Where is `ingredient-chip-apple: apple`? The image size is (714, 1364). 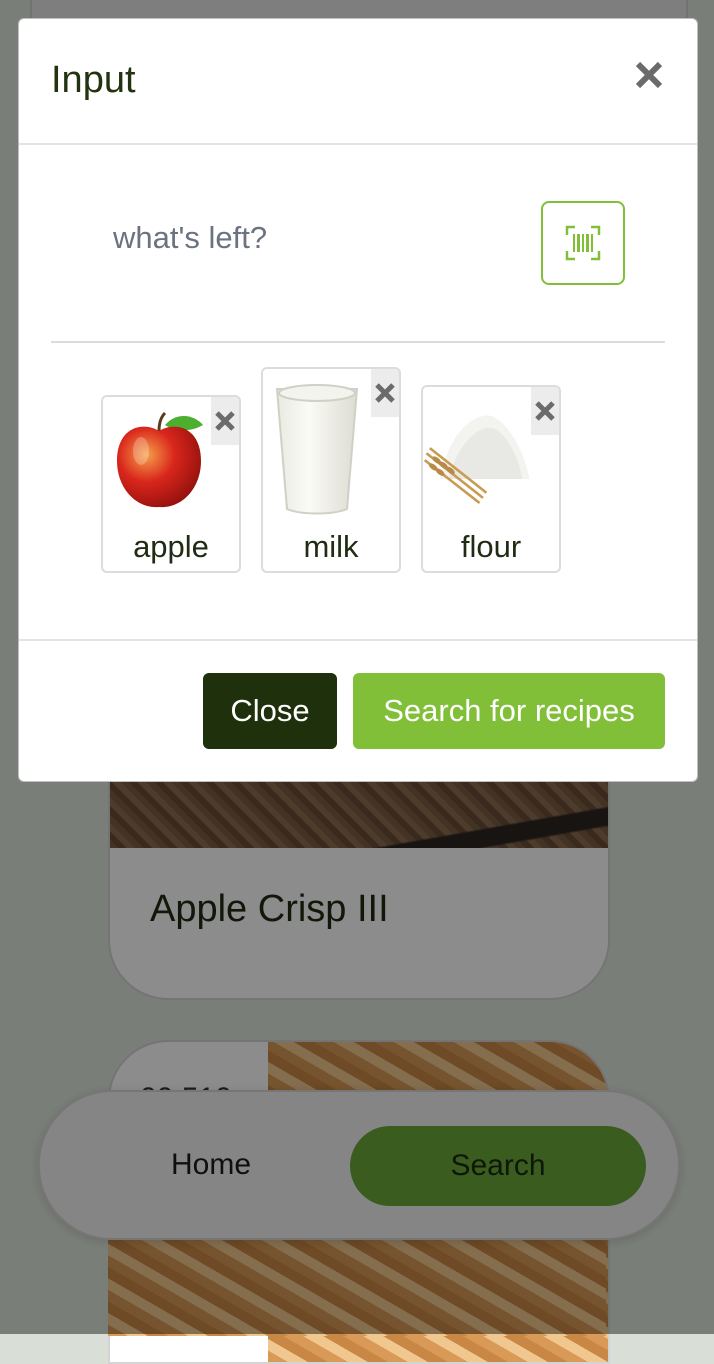 ingredient-chip-apple: apple is located at coordinates (171, 484).